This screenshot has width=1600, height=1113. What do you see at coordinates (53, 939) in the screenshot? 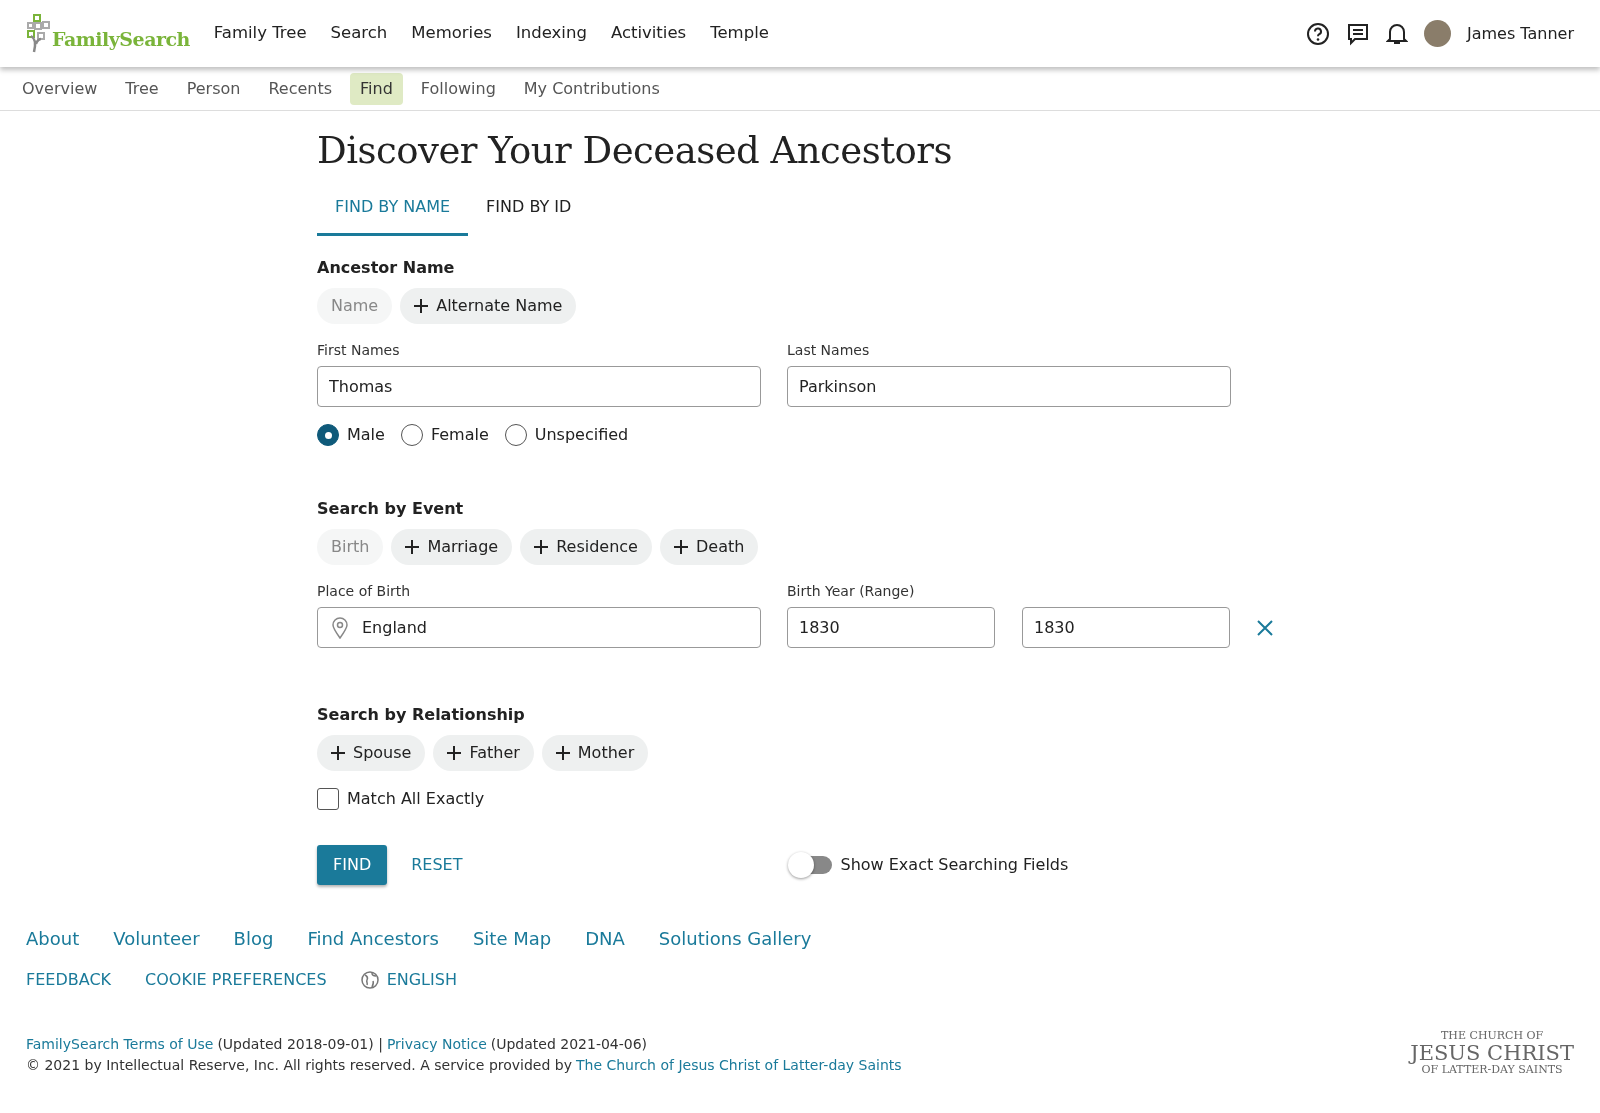
I see `footer-link: About` at bounding box center [53, 939].